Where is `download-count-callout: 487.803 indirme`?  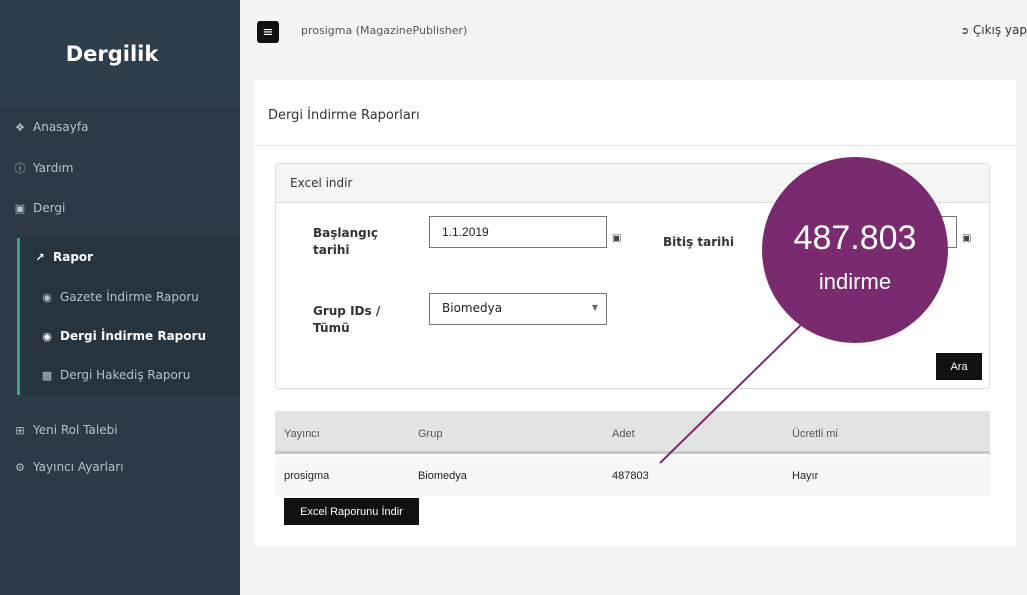 download-count-callout: 487.803 indirme is located at coordinates (855, 250).